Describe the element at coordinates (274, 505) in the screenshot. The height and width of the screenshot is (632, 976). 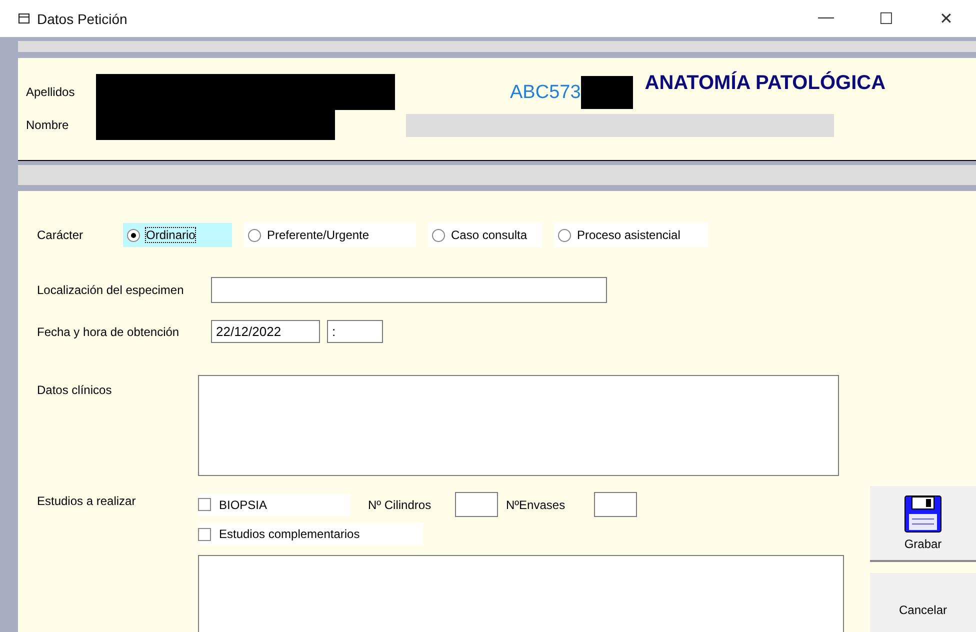
I see `checkbox: BIOPSIA` at that location.